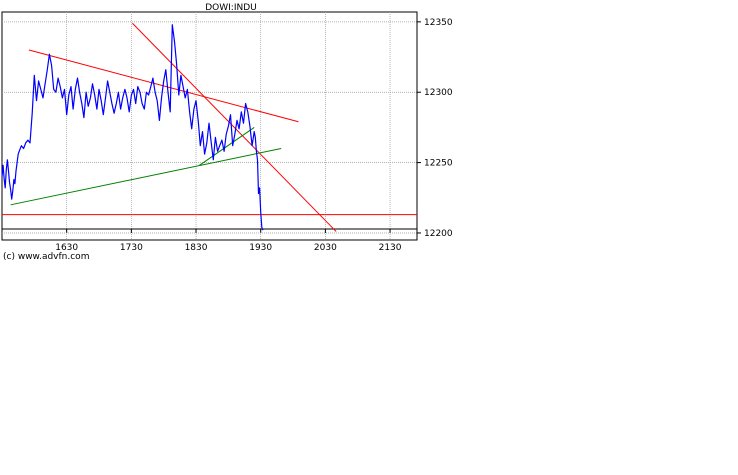  What do you see at coordinates (231, 8) in the screenshot?
I see `chart-title: DOWI:INDU` at bounding box center [231, 8].